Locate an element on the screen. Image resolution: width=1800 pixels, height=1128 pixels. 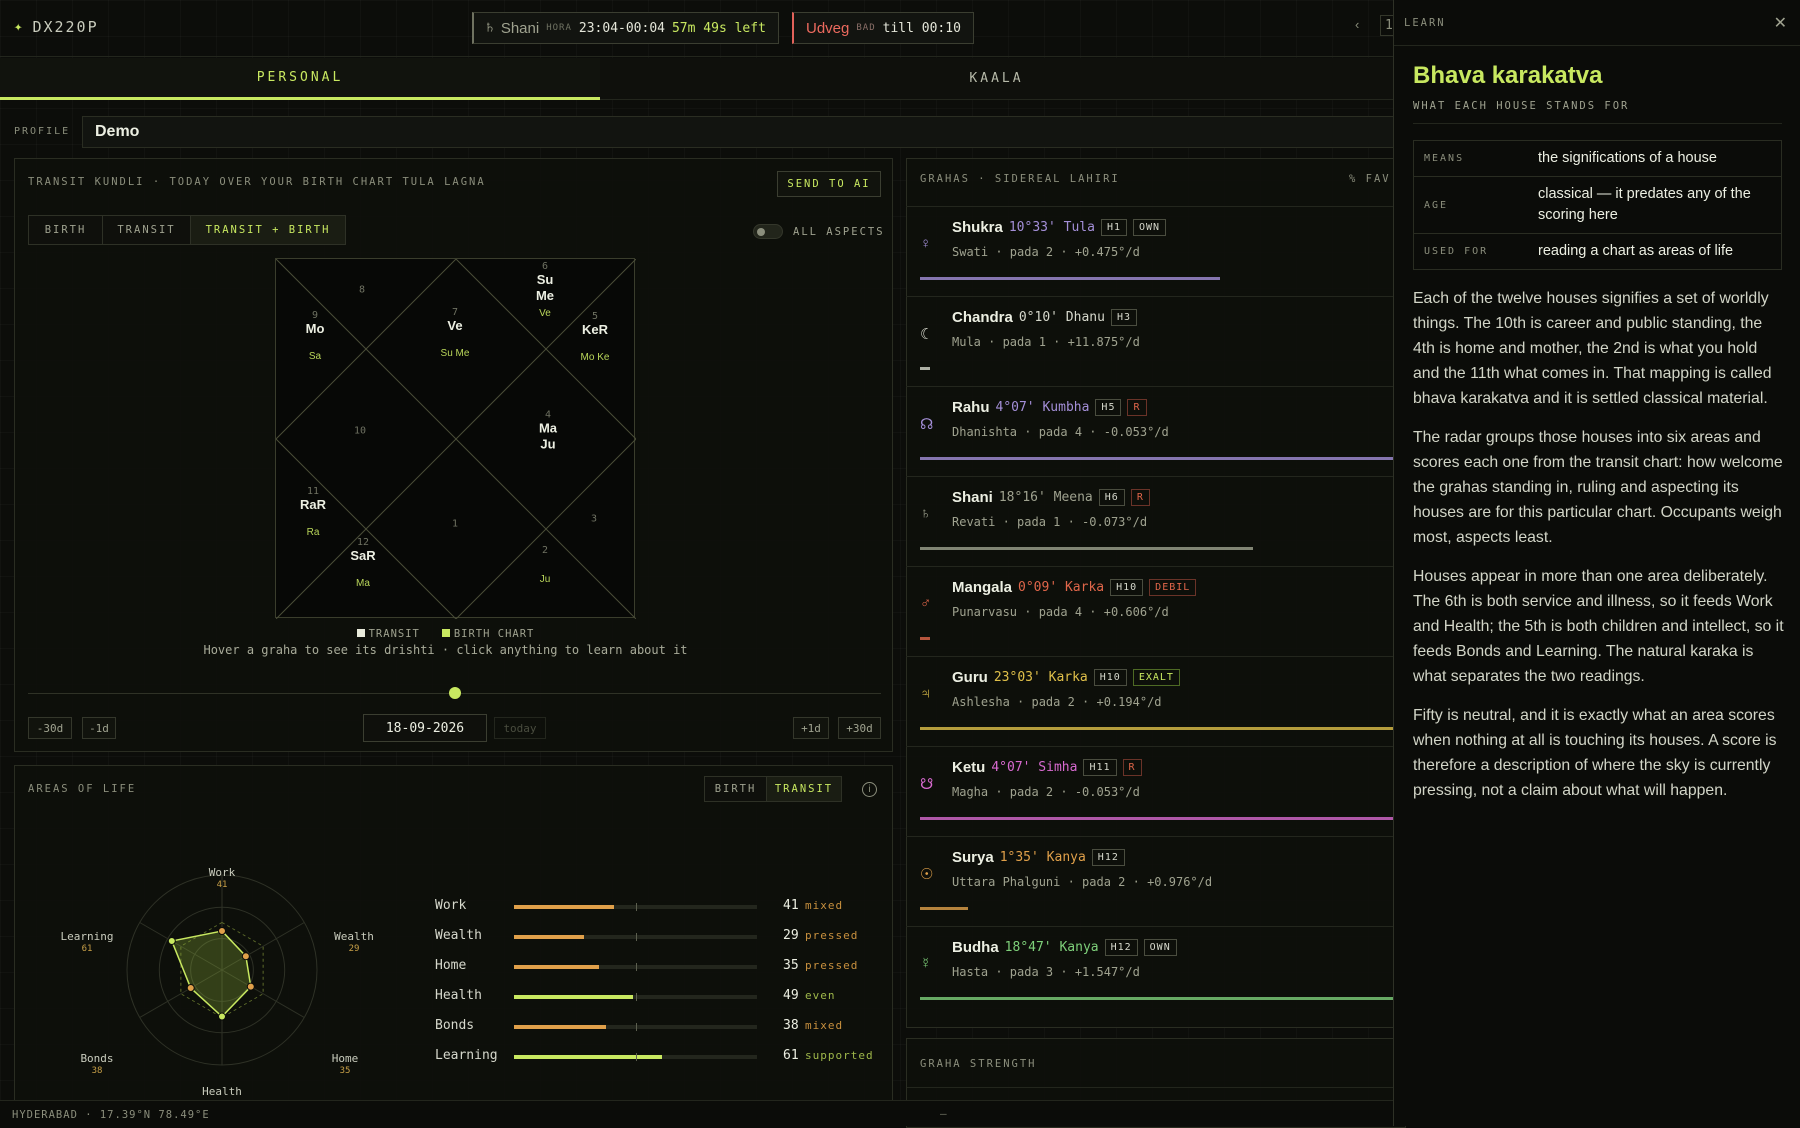
transit-grahas: RaR is located at coordinates (313, 505).